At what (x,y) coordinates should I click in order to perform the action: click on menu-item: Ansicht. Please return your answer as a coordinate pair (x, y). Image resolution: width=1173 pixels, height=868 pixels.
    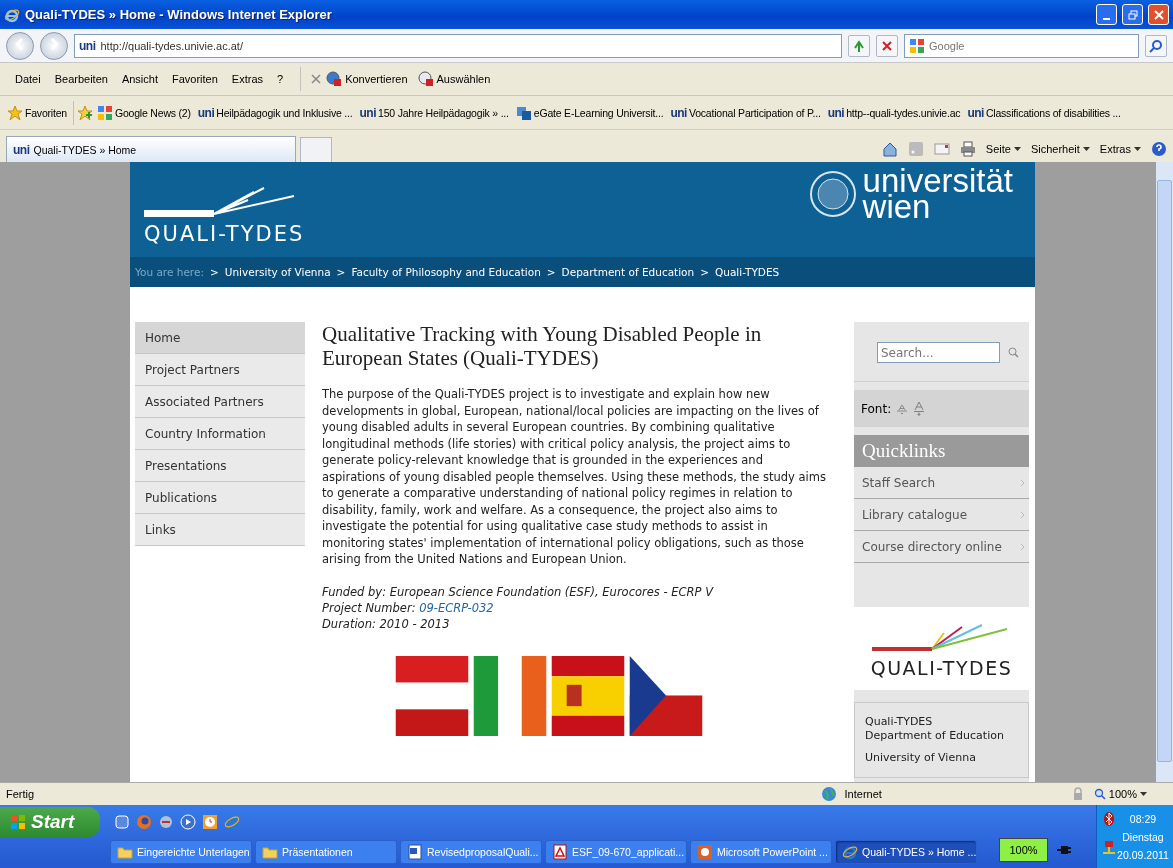
    Looking at the image, I should click on (139, 79).